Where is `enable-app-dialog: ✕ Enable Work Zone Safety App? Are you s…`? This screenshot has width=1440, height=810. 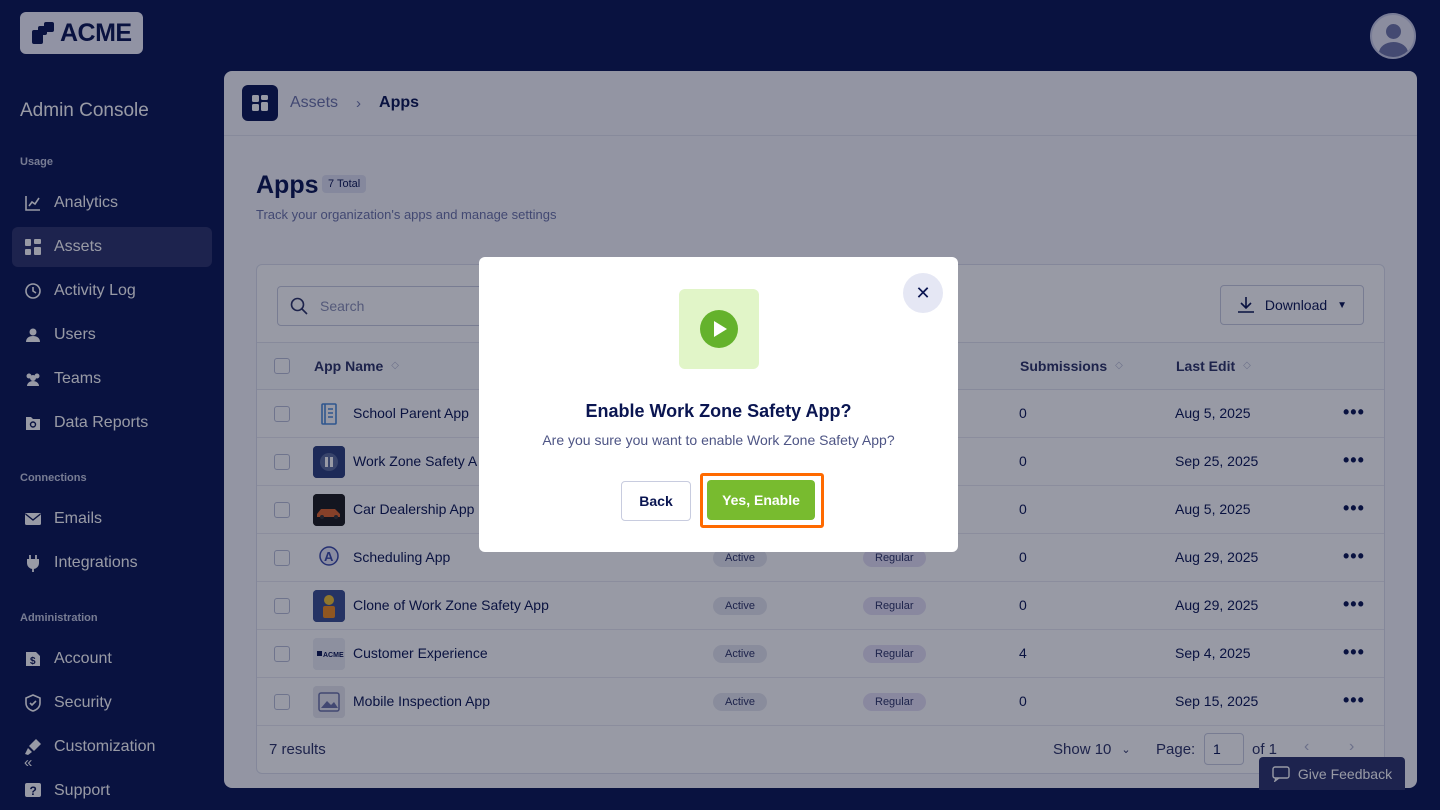 enable-app-dialog: ✕ Enable Work Zone Safety App? Are you s… is located at coordinates (718, 404).